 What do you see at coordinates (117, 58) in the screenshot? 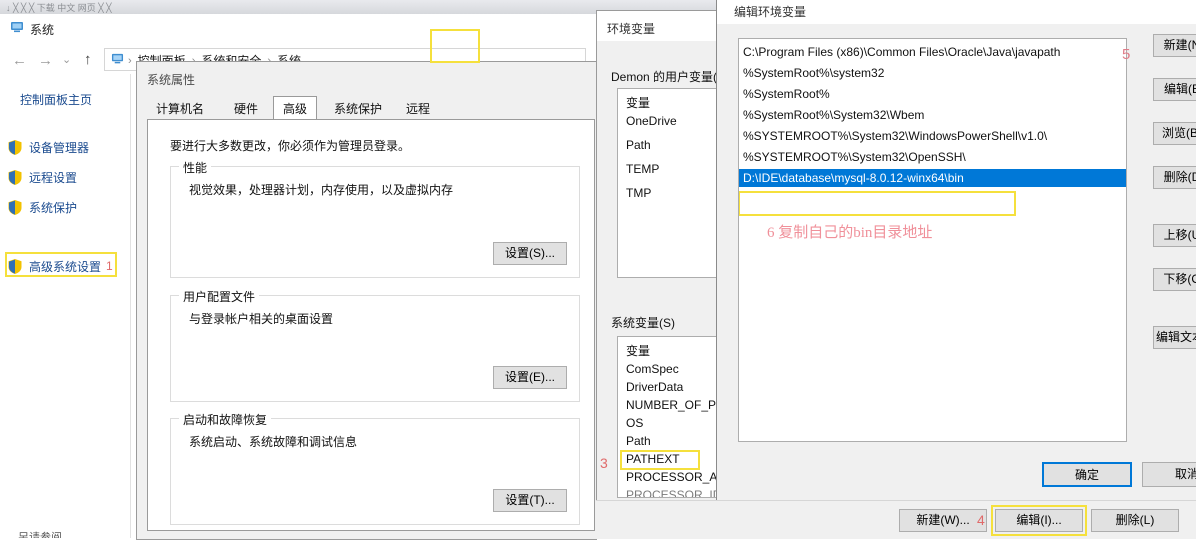
I see `breadcrumb-system-icon` at bounding box center [117, 58].